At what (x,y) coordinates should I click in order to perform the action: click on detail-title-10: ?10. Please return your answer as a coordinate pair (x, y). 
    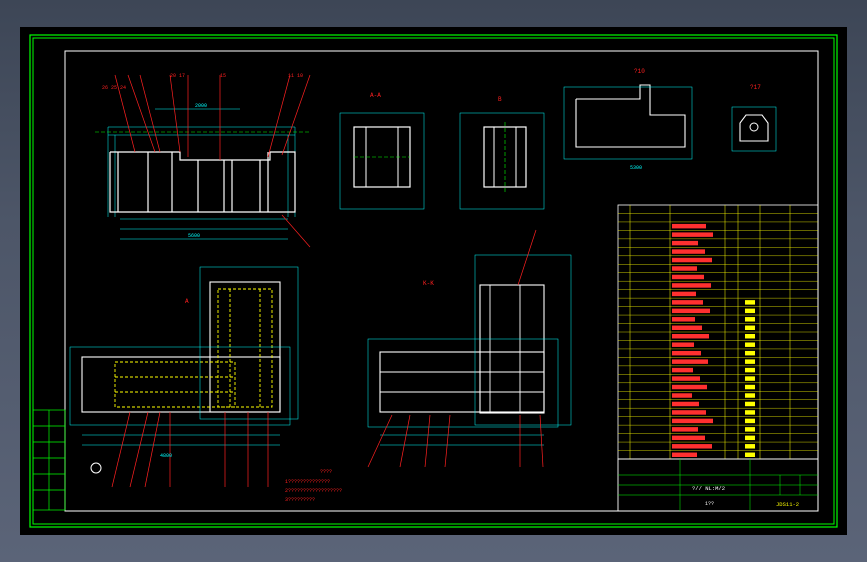
    Looking at the image, I should click on (639, 71).